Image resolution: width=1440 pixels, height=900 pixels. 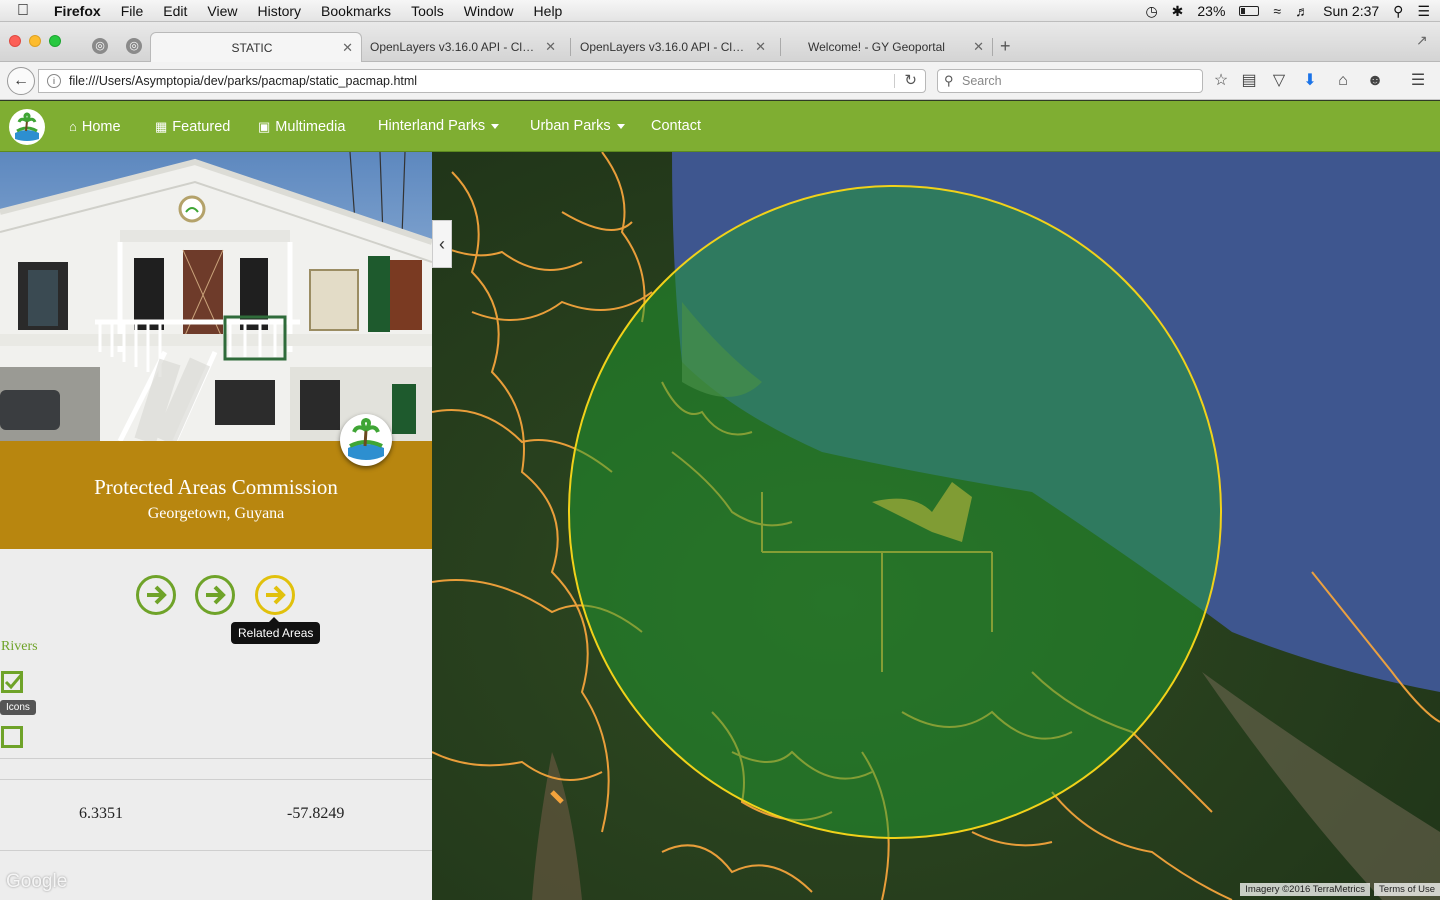 I want to click on collapse-panel-button: ‹, so click(x=442, y=244).